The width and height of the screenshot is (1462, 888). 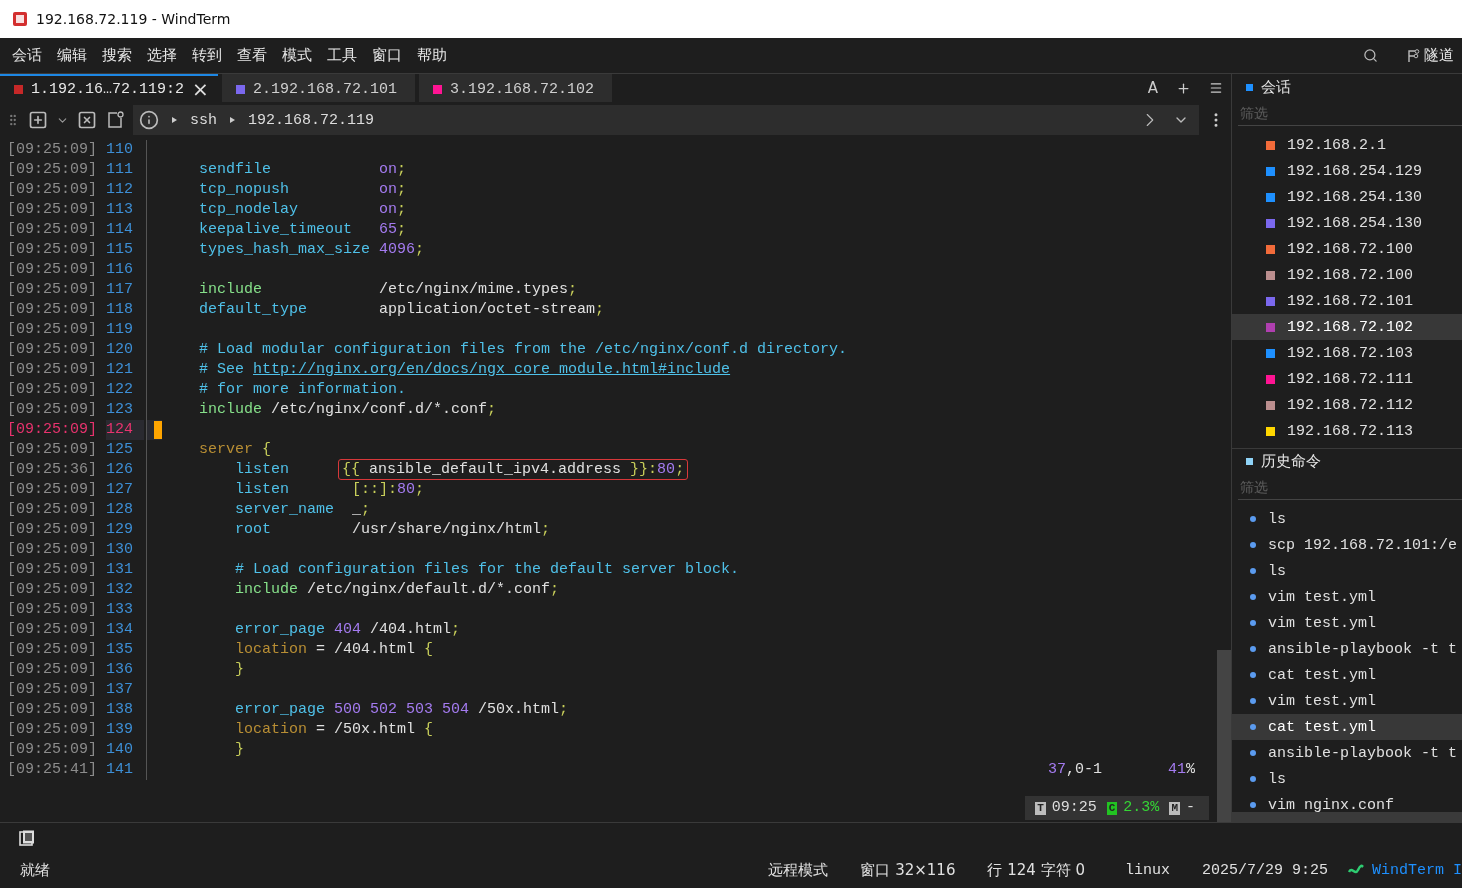 I want to click on session-item: 192.168.72.102, so click(x=1347, y=327).